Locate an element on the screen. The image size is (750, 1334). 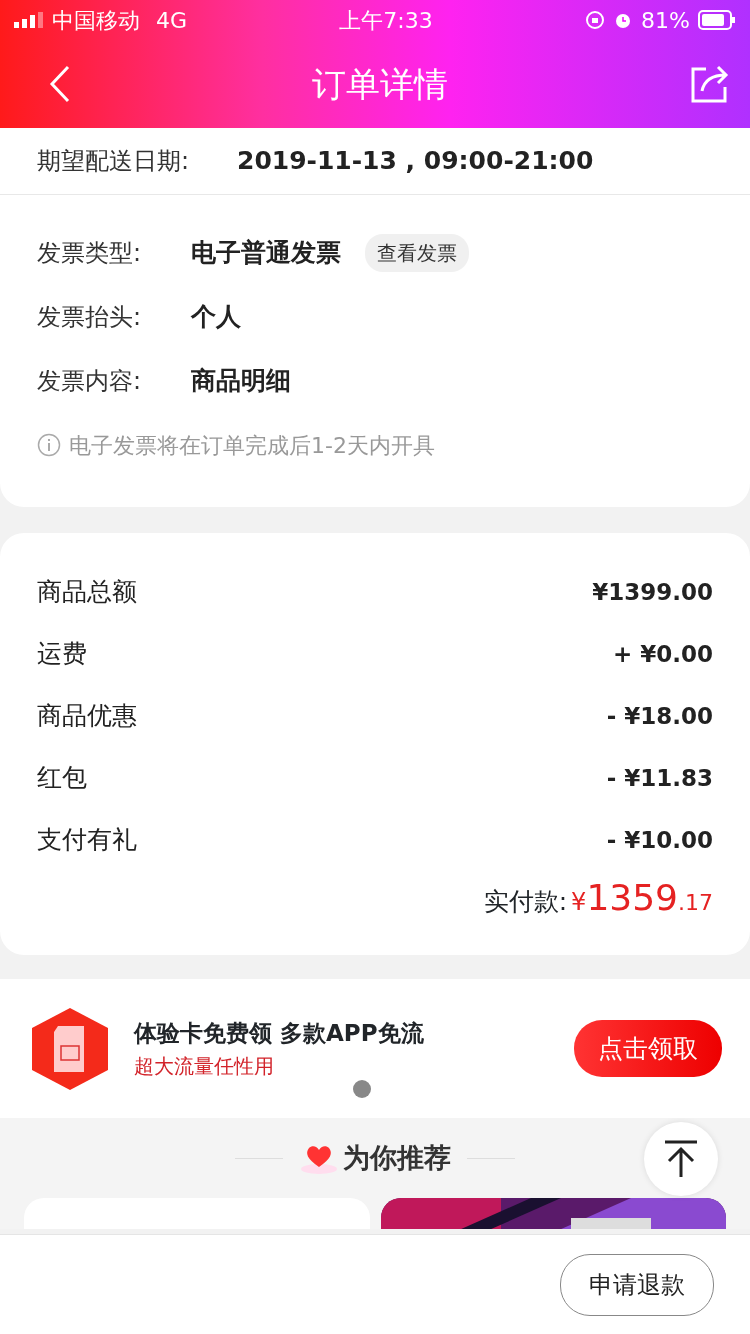
carousel-dot is located at coordinates (362, 1089).